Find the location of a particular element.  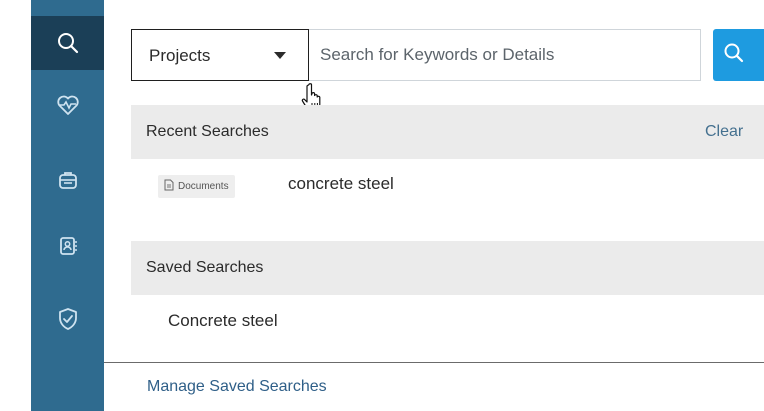

heart-pulse-icon is located at coordinates (68, 105).